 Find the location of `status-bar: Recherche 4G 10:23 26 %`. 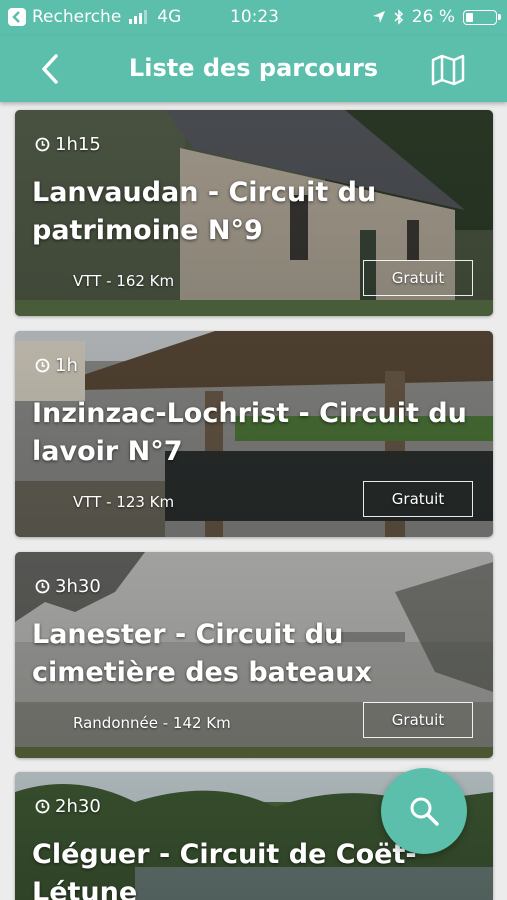

status-bar: Recherche 4G 10:23 26 % is located at coordinates (253, 18).